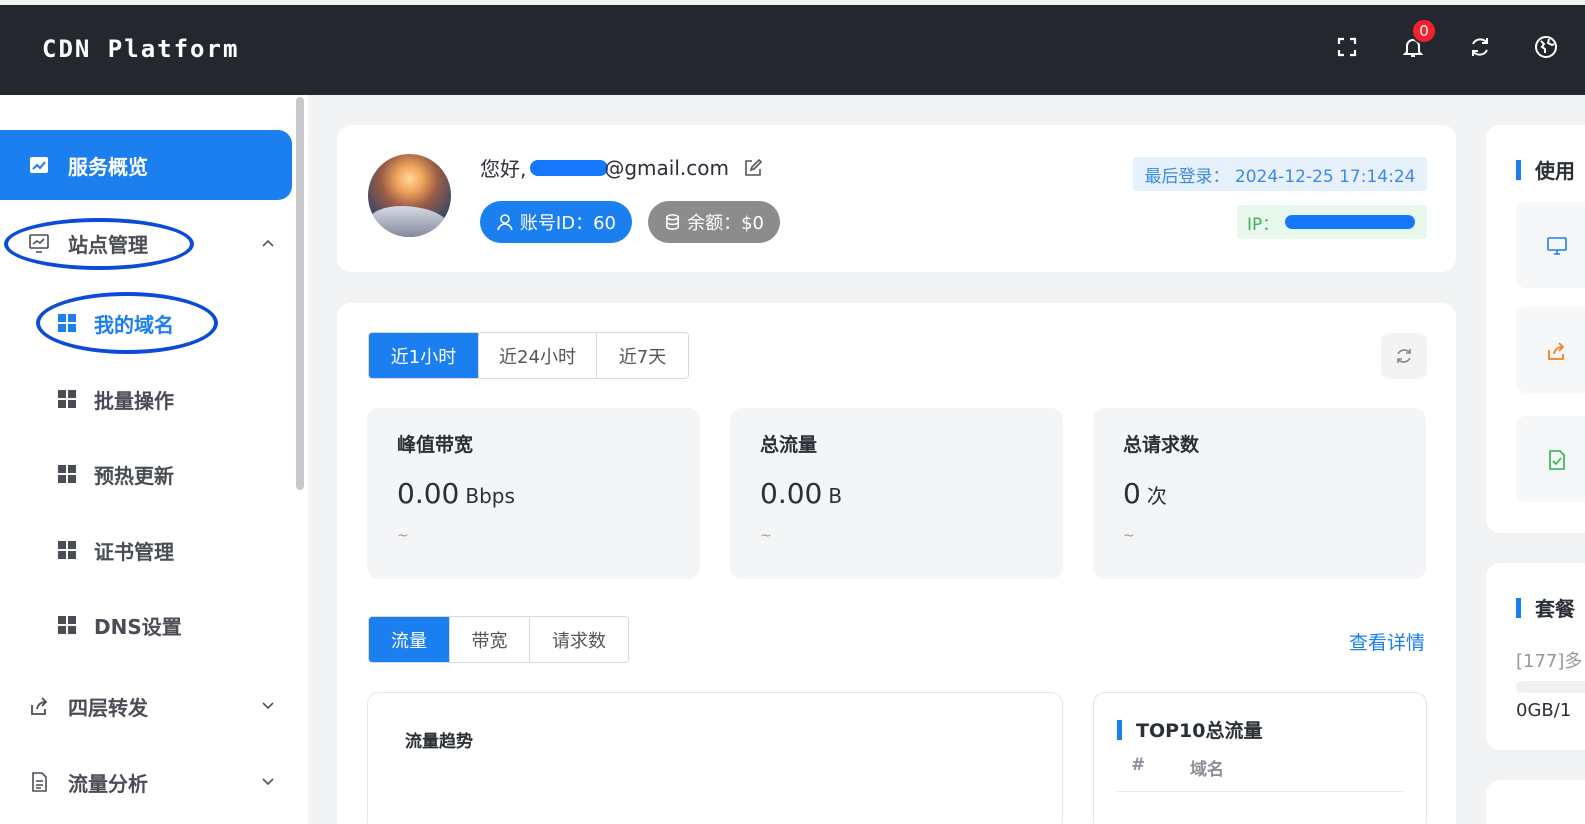 Image resolution: width=1585 pixels, height=824 pixels. I want to click on sidebar-subitem-batch: 批量操作, so click(146, 399).